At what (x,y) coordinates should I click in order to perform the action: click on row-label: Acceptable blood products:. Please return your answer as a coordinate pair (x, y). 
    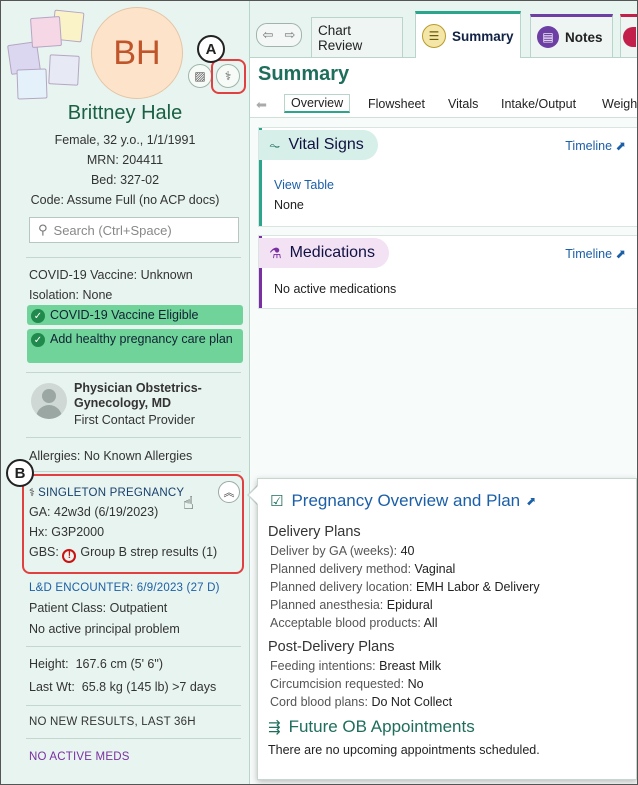
    Looking at the image, I should click on (345, 623).